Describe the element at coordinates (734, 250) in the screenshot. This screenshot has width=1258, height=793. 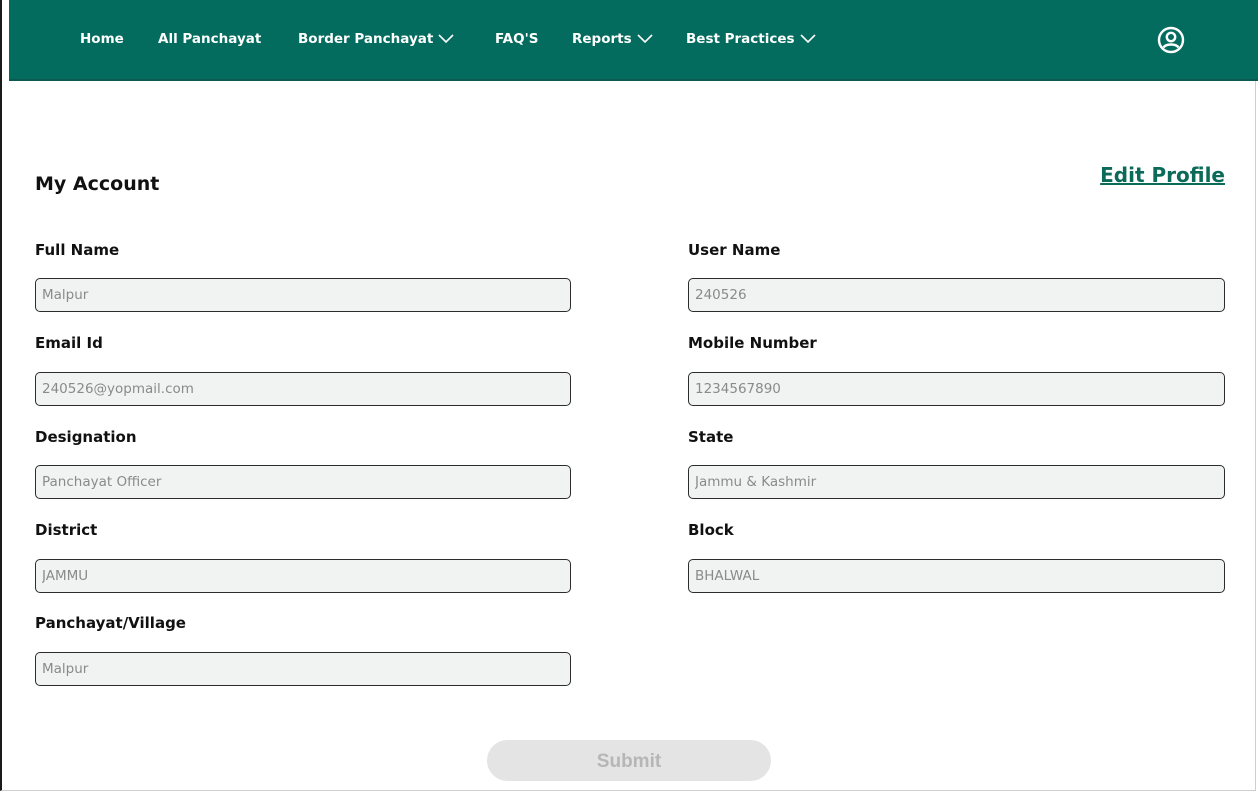
I see `user-name-label: User Name` at that location.